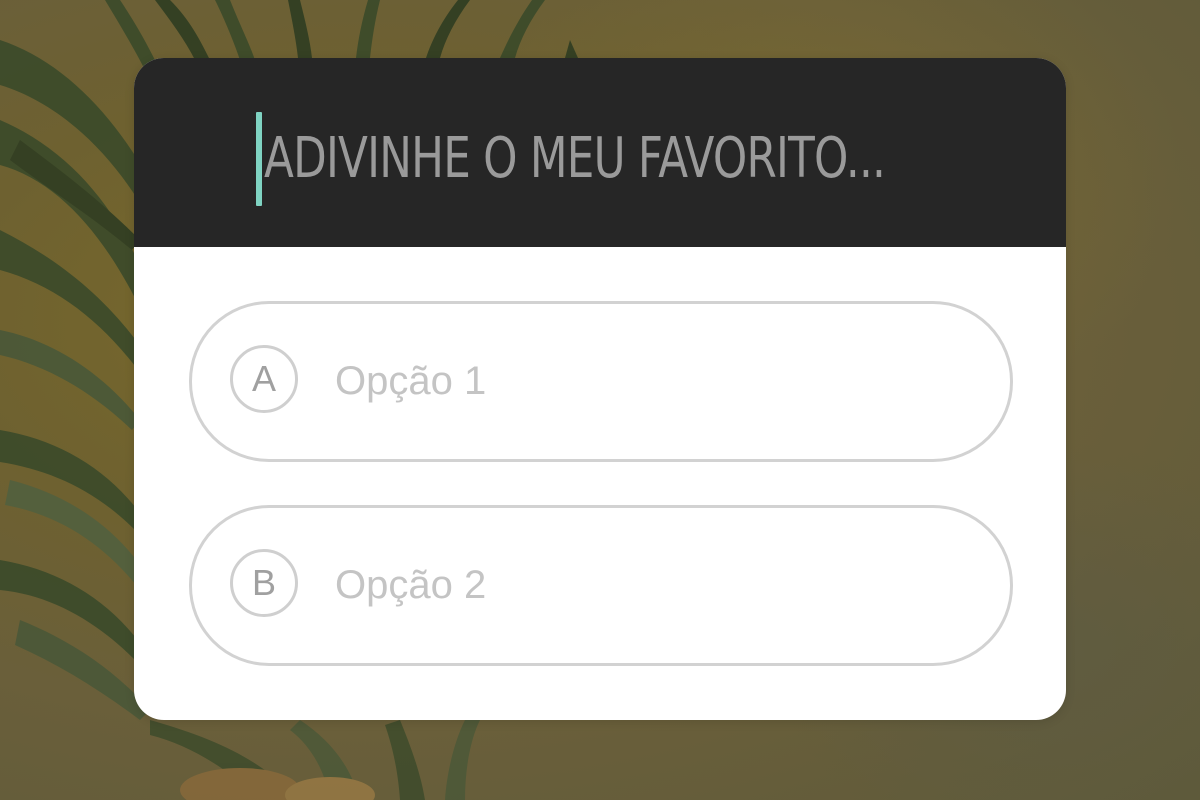 The height and width of the screenshot is (800, 1200). I want to click on option-letter-badge: B, so click(264, 583).